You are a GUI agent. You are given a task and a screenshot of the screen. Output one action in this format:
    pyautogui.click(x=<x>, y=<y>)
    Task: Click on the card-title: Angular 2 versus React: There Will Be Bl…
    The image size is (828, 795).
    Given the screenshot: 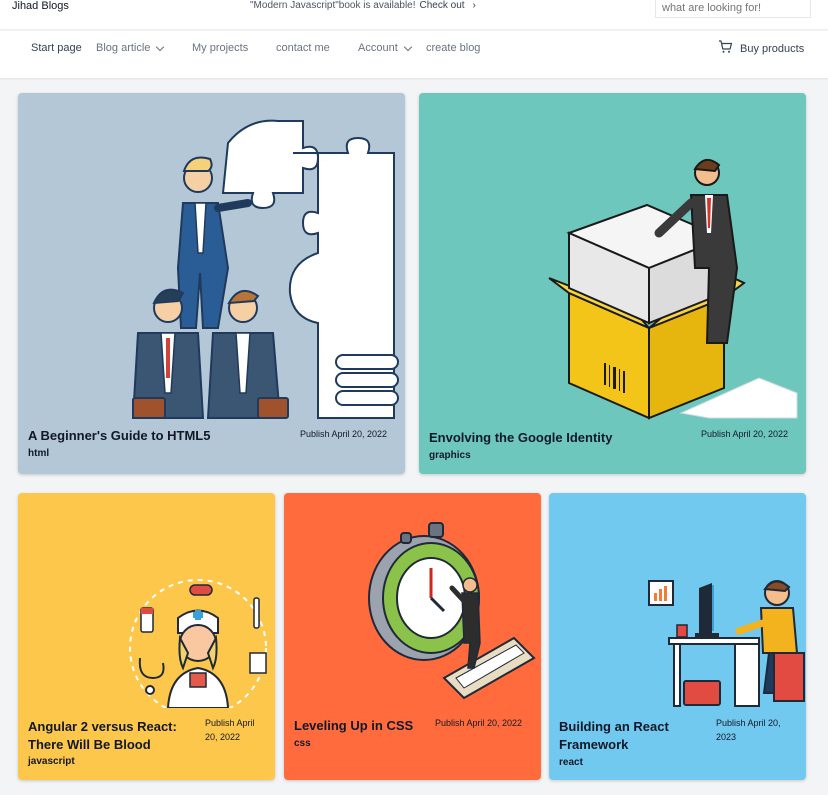 What is the action you would take?
    pyautogui.click(x=102, y=736)
    